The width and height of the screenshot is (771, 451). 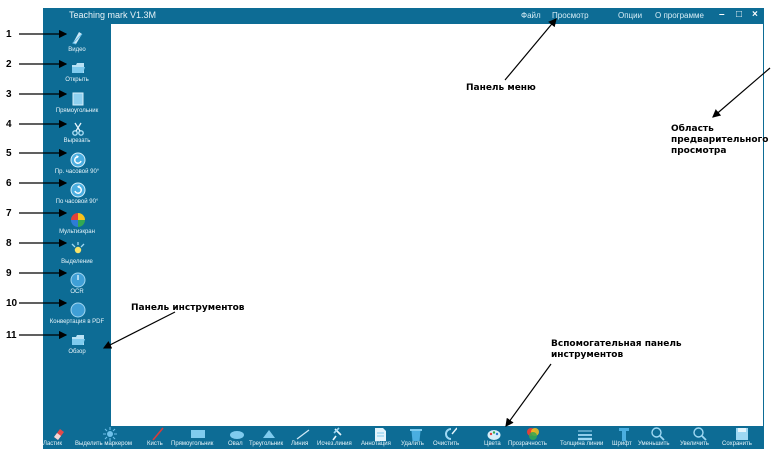 I want to click on tool-label: Овал, so click(x=235, y=444).